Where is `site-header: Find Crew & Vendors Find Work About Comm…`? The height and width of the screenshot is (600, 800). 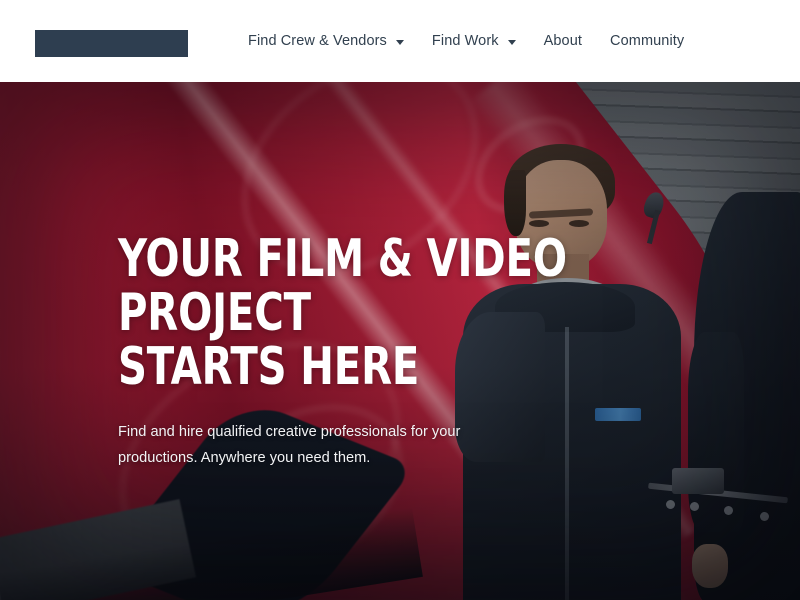
site-header: Find Crew & Vendors Find Work About Comm… is located at coordinates (400, 41).